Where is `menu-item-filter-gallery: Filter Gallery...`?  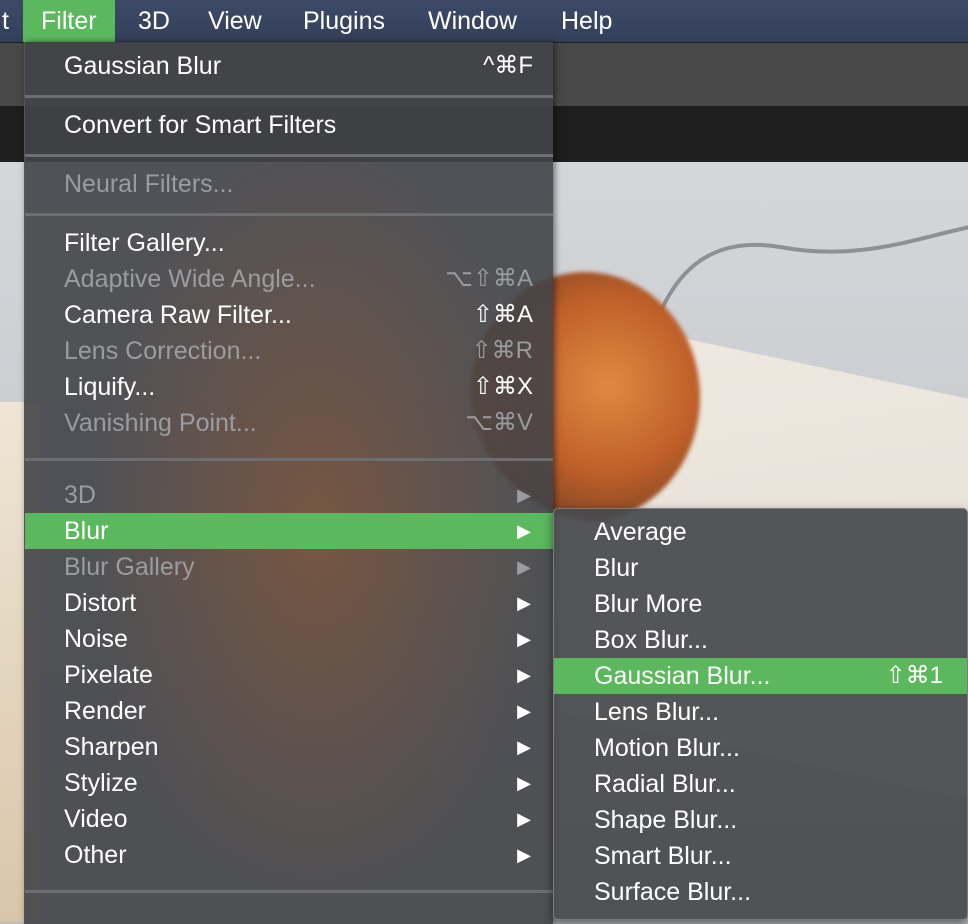 menu-item-filter-gallery: Filter Gallery... is located at coordinates (289, 243).